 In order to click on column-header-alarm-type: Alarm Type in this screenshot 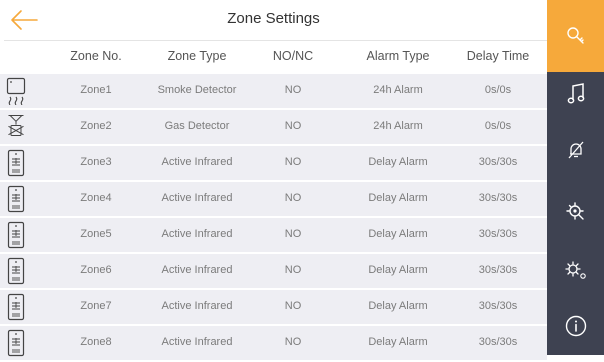, I will do `click(398, 56)`.